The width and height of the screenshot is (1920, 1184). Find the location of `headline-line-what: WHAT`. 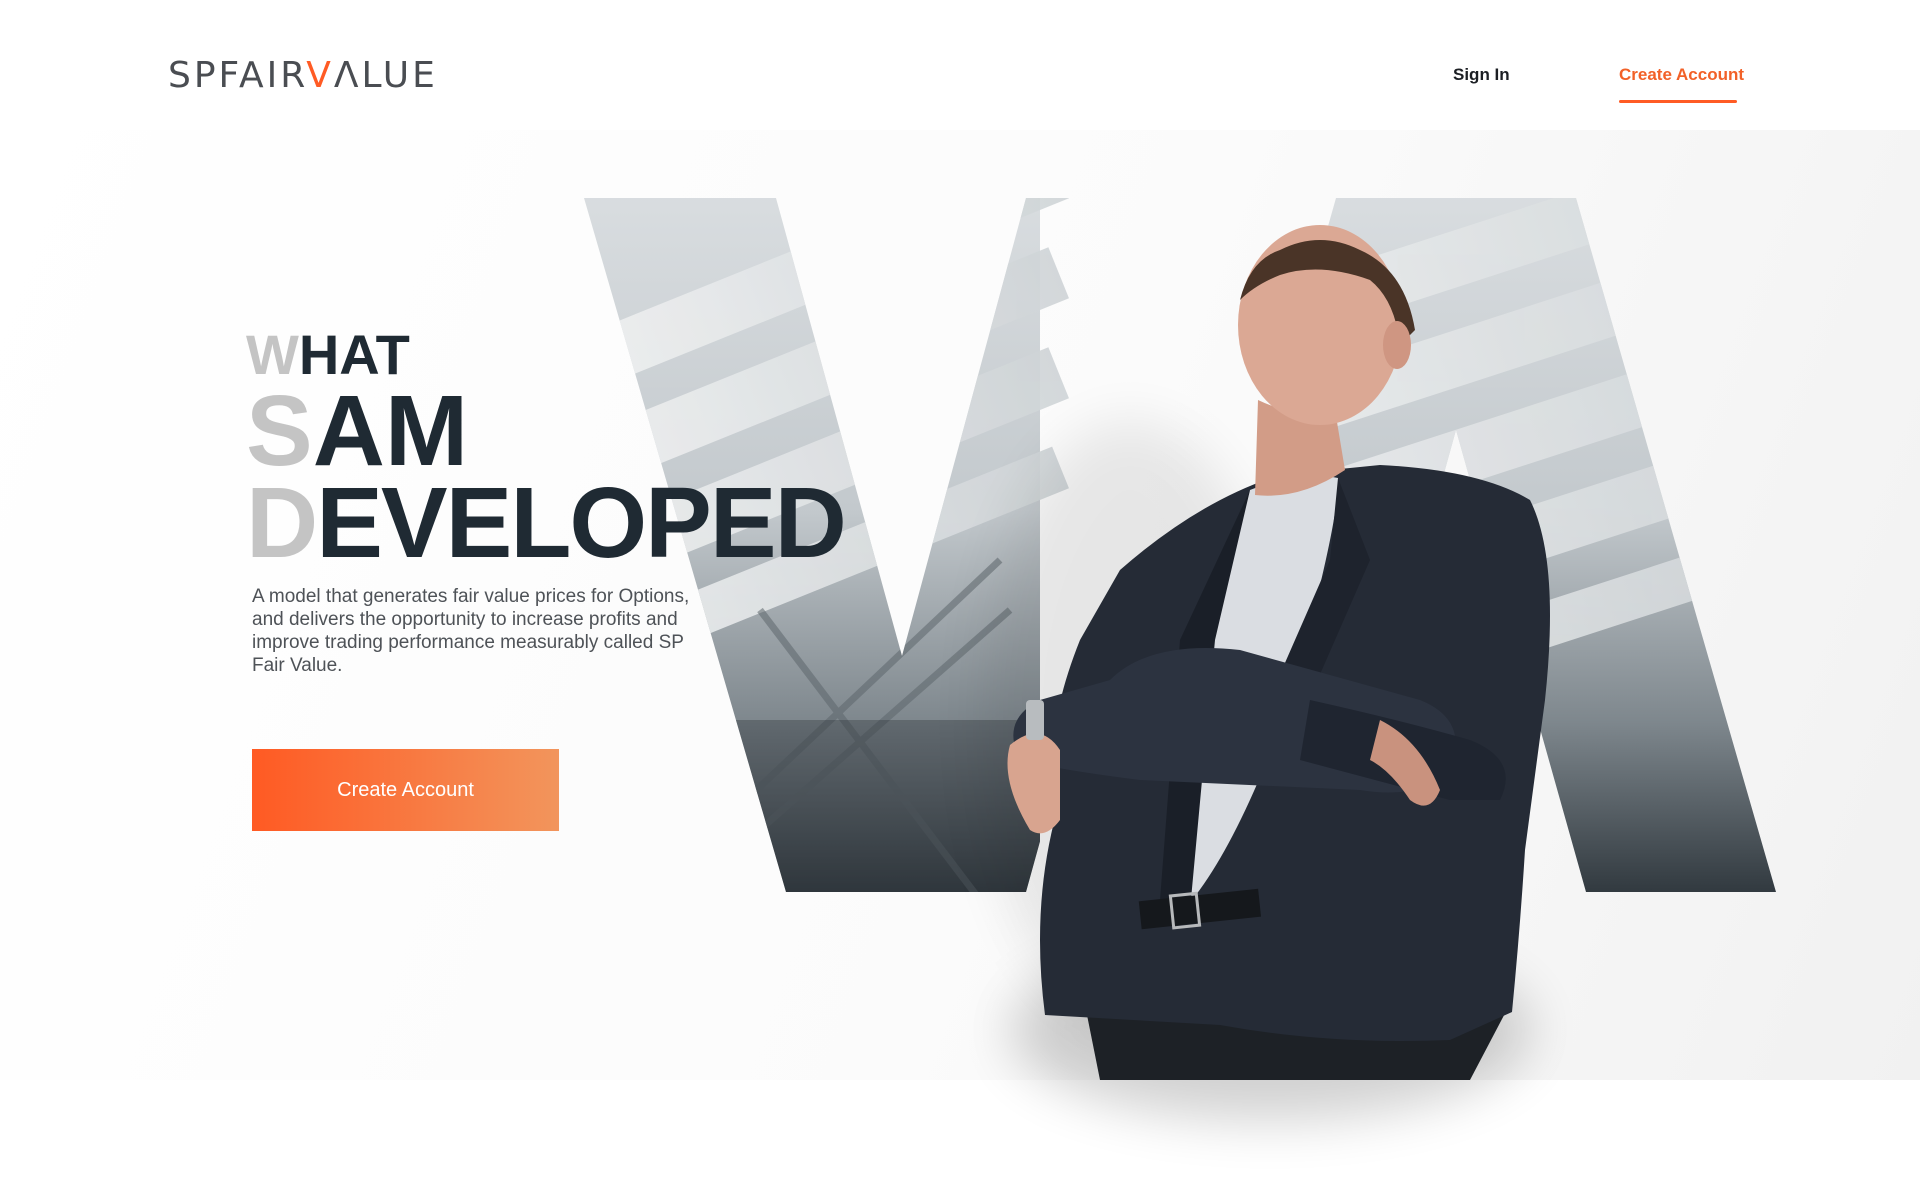

headline-line-what: WHAT is located at coordinates (545, 355).